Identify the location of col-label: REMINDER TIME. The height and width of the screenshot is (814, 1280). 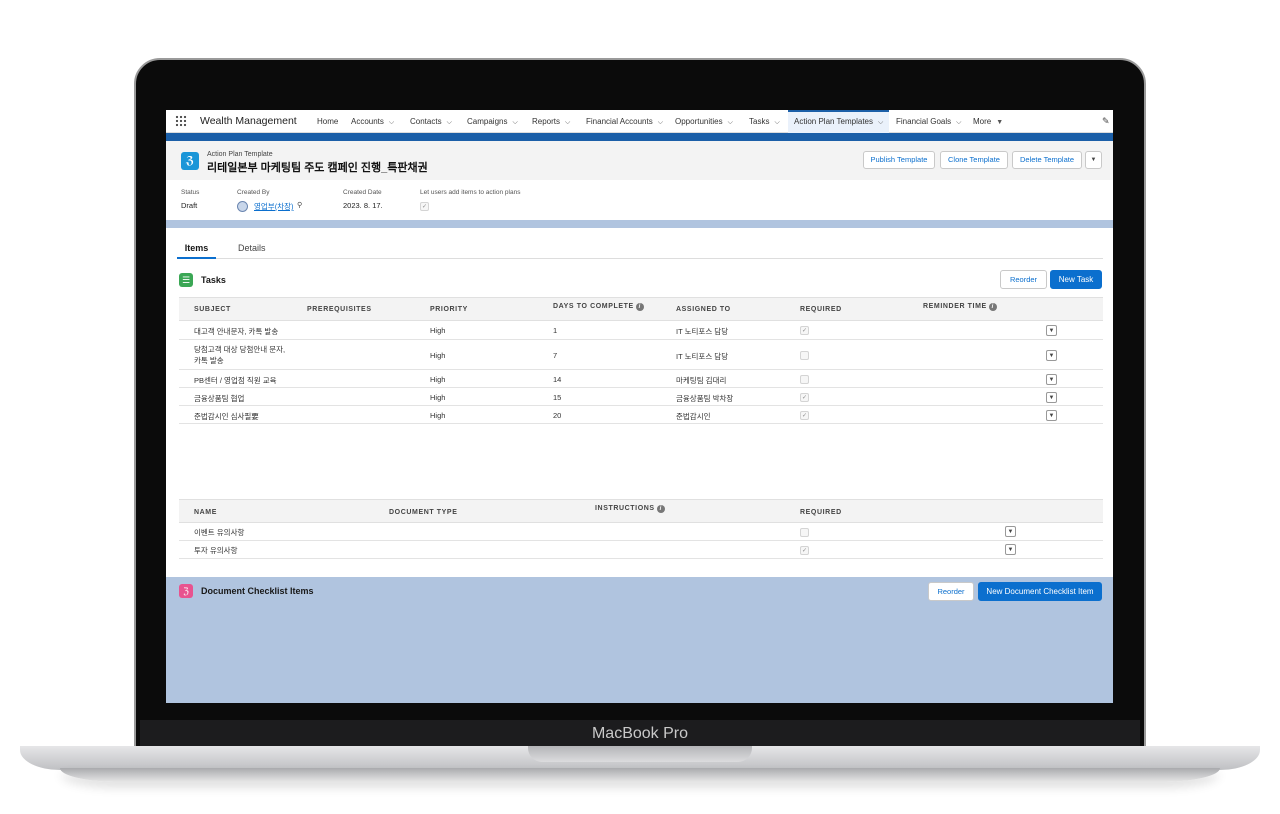
(955, 306).